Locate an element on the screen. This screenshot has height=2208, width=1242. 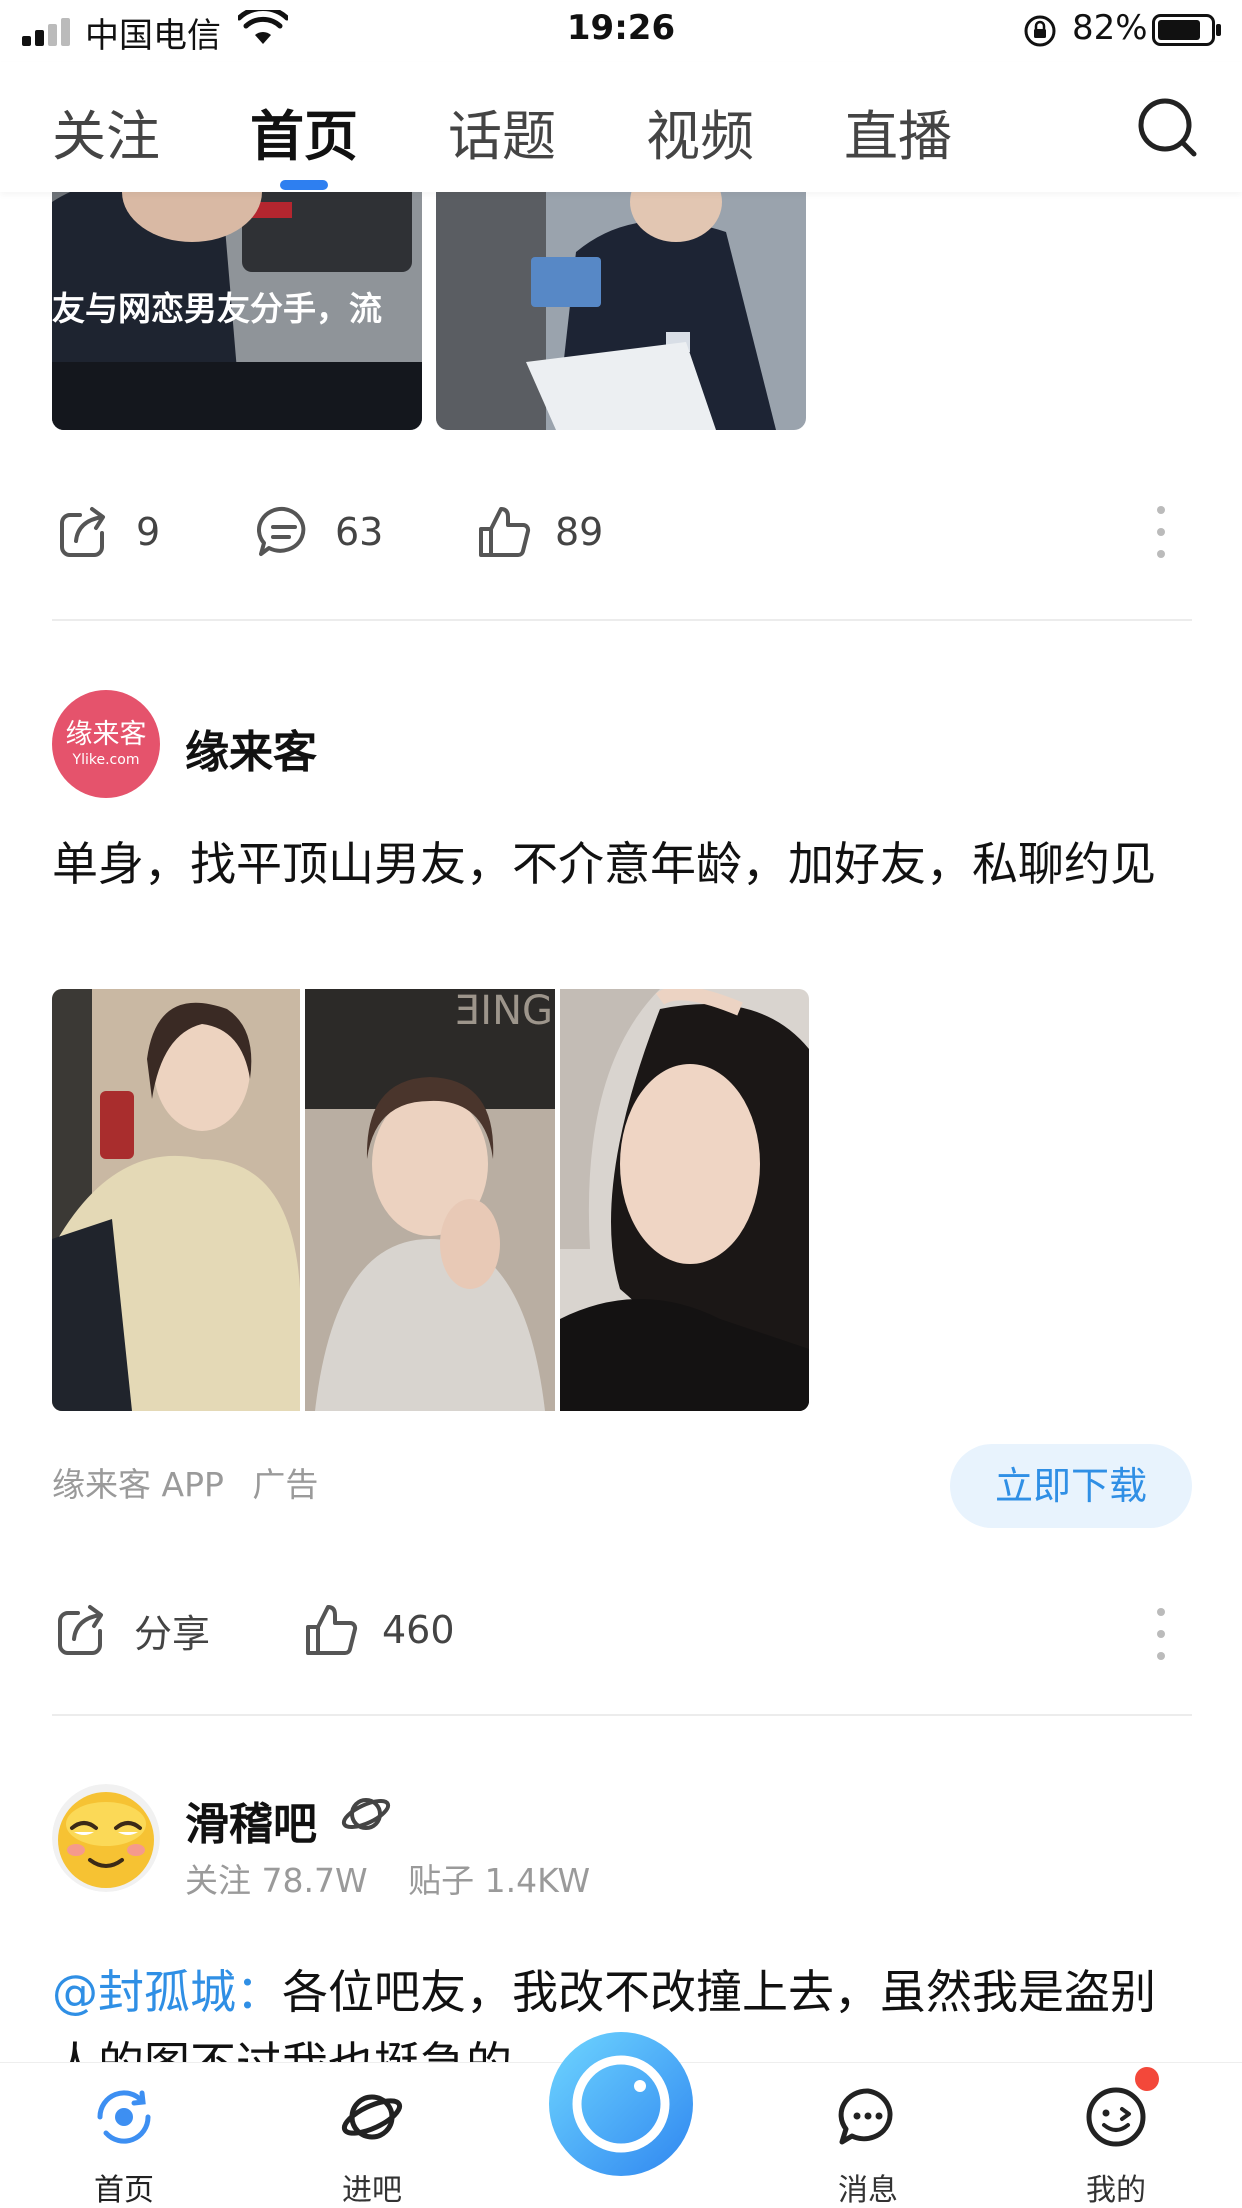
post-actions: 9 63 89 is located at coordinates (621, 532).